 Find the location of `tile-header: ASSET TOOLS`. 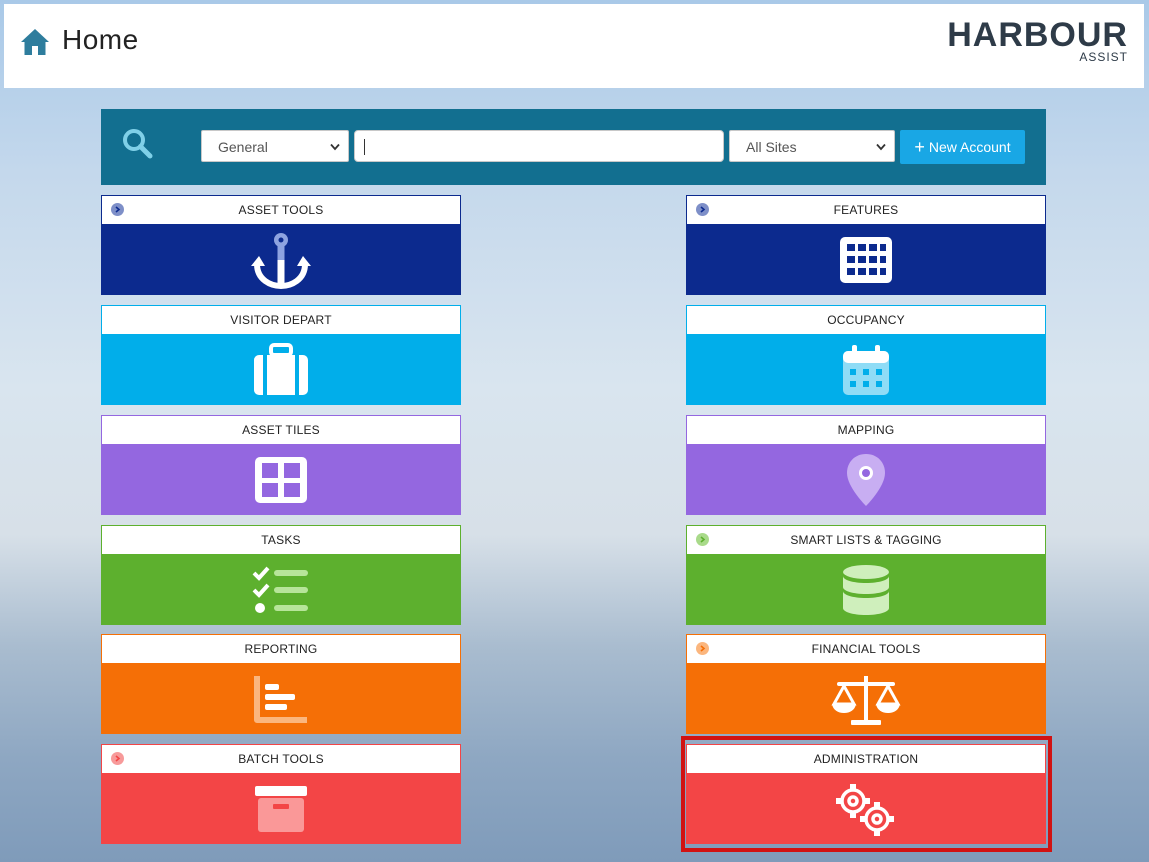

tile-header: ASSET TOOLS is located at coordinates (281, 209).